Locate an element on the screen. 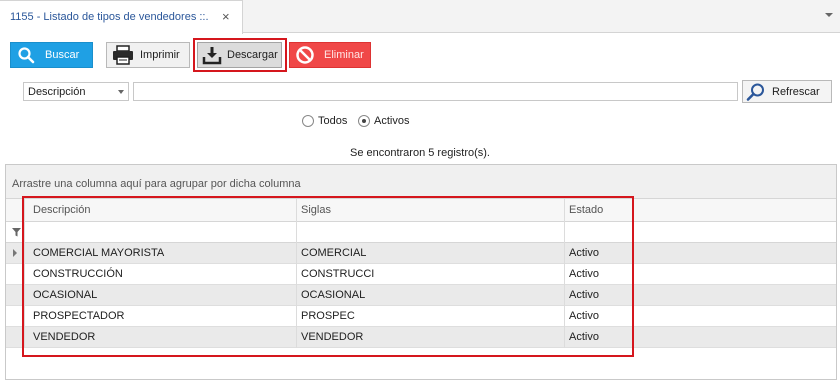  search-field-selected: Descripción is located at coordinates (57, 92).